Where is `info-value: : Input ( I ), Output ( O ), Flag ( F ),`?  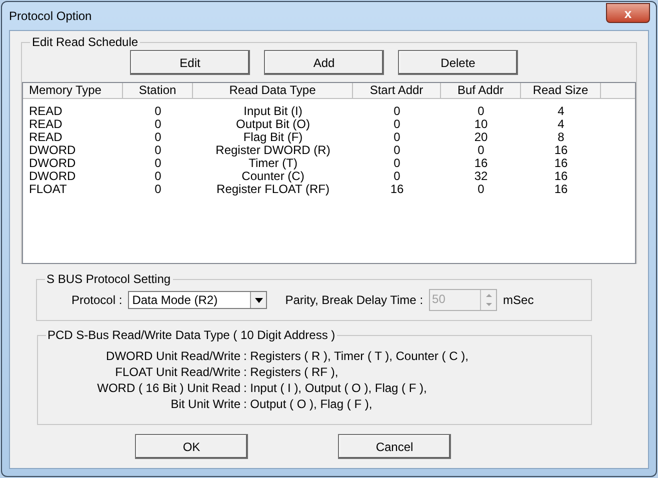
info-value: : Input ( I ), Output ( O ), Flag ( F ), is located at coordinates (335, 388).